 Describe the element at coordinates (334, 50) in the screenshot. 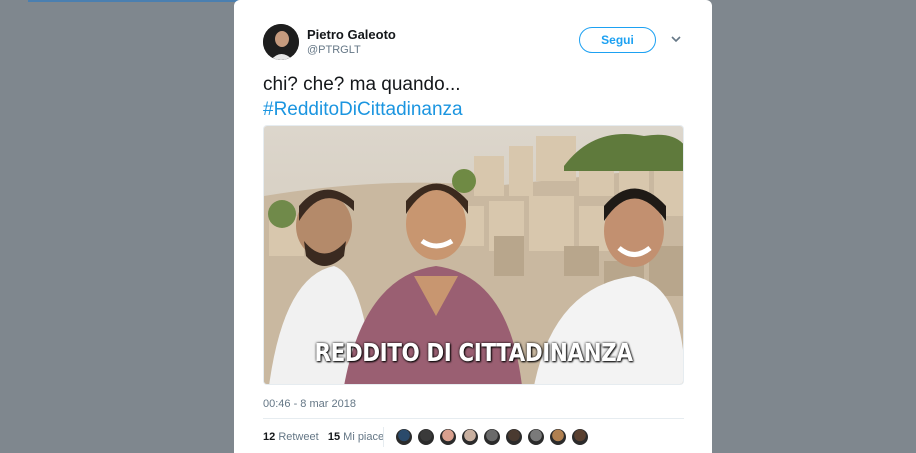

I see `author-handle: @PTRGLT` at that location.